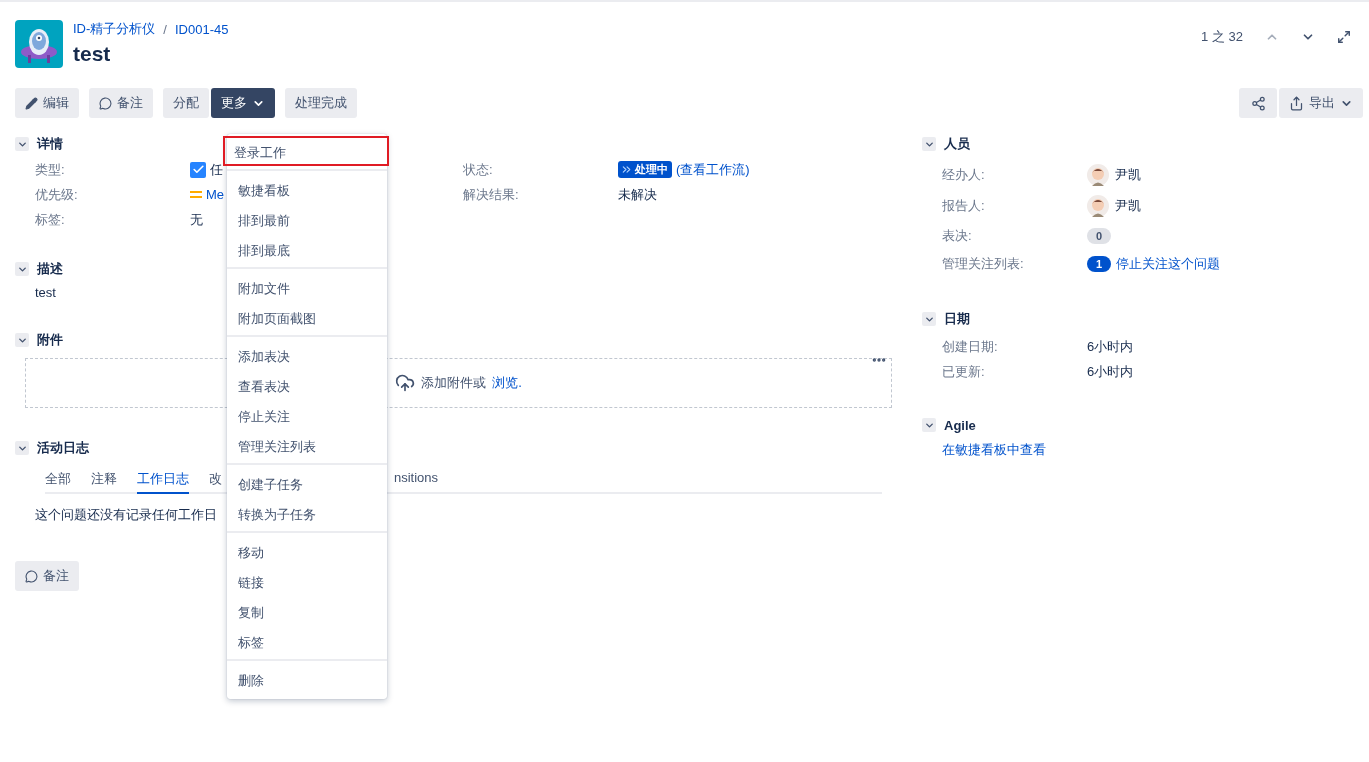  I want to click on field-label: 经办人:, so click(964, 175).